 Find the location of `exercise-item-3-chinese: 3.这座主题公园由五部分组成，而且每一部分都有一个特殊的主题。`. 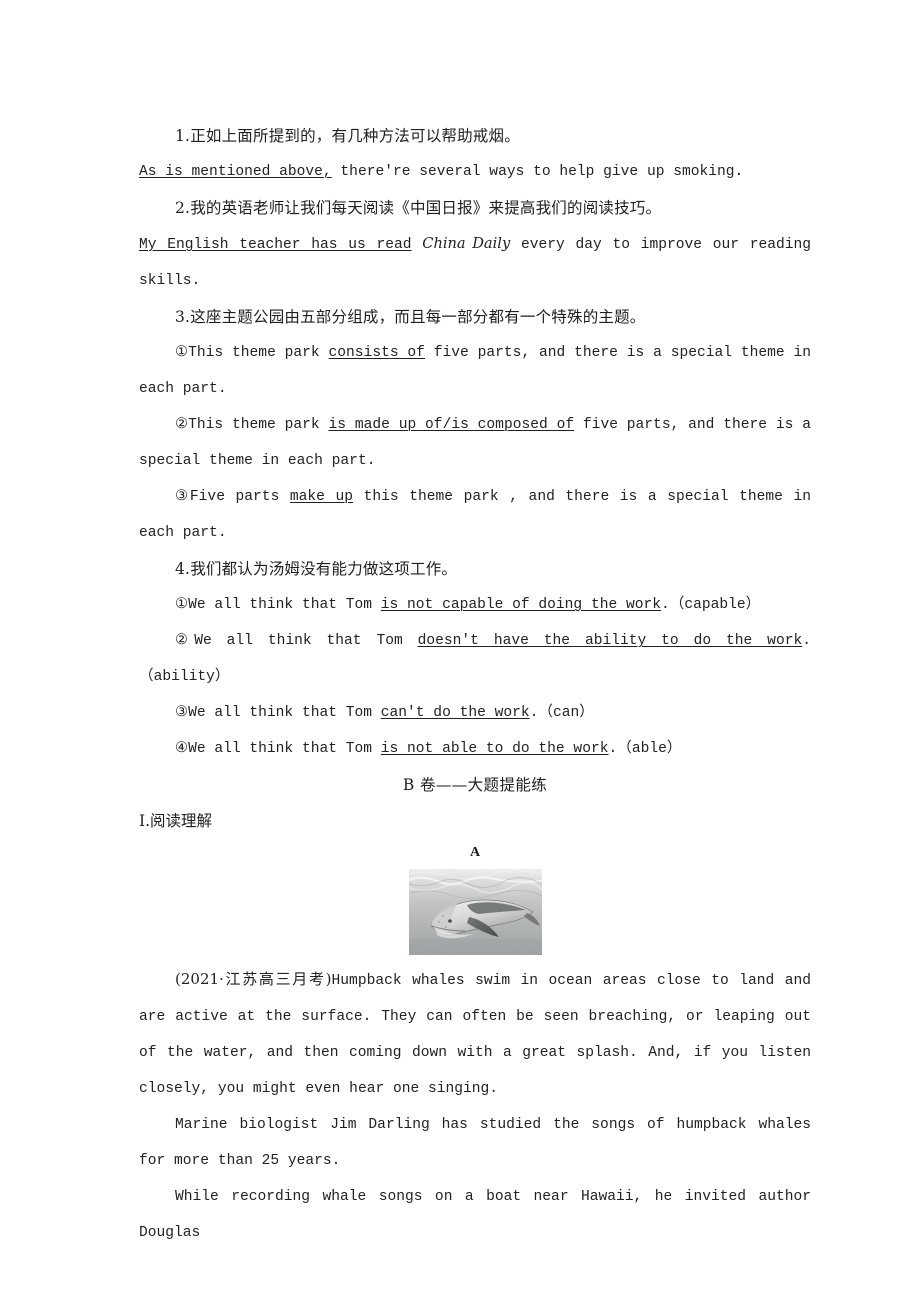

exercise-item-3-chinese: 3.这座主题公园由五部分组成，而且每一部分都有一个特殊的主题。 is located at coordinates (475, 317).